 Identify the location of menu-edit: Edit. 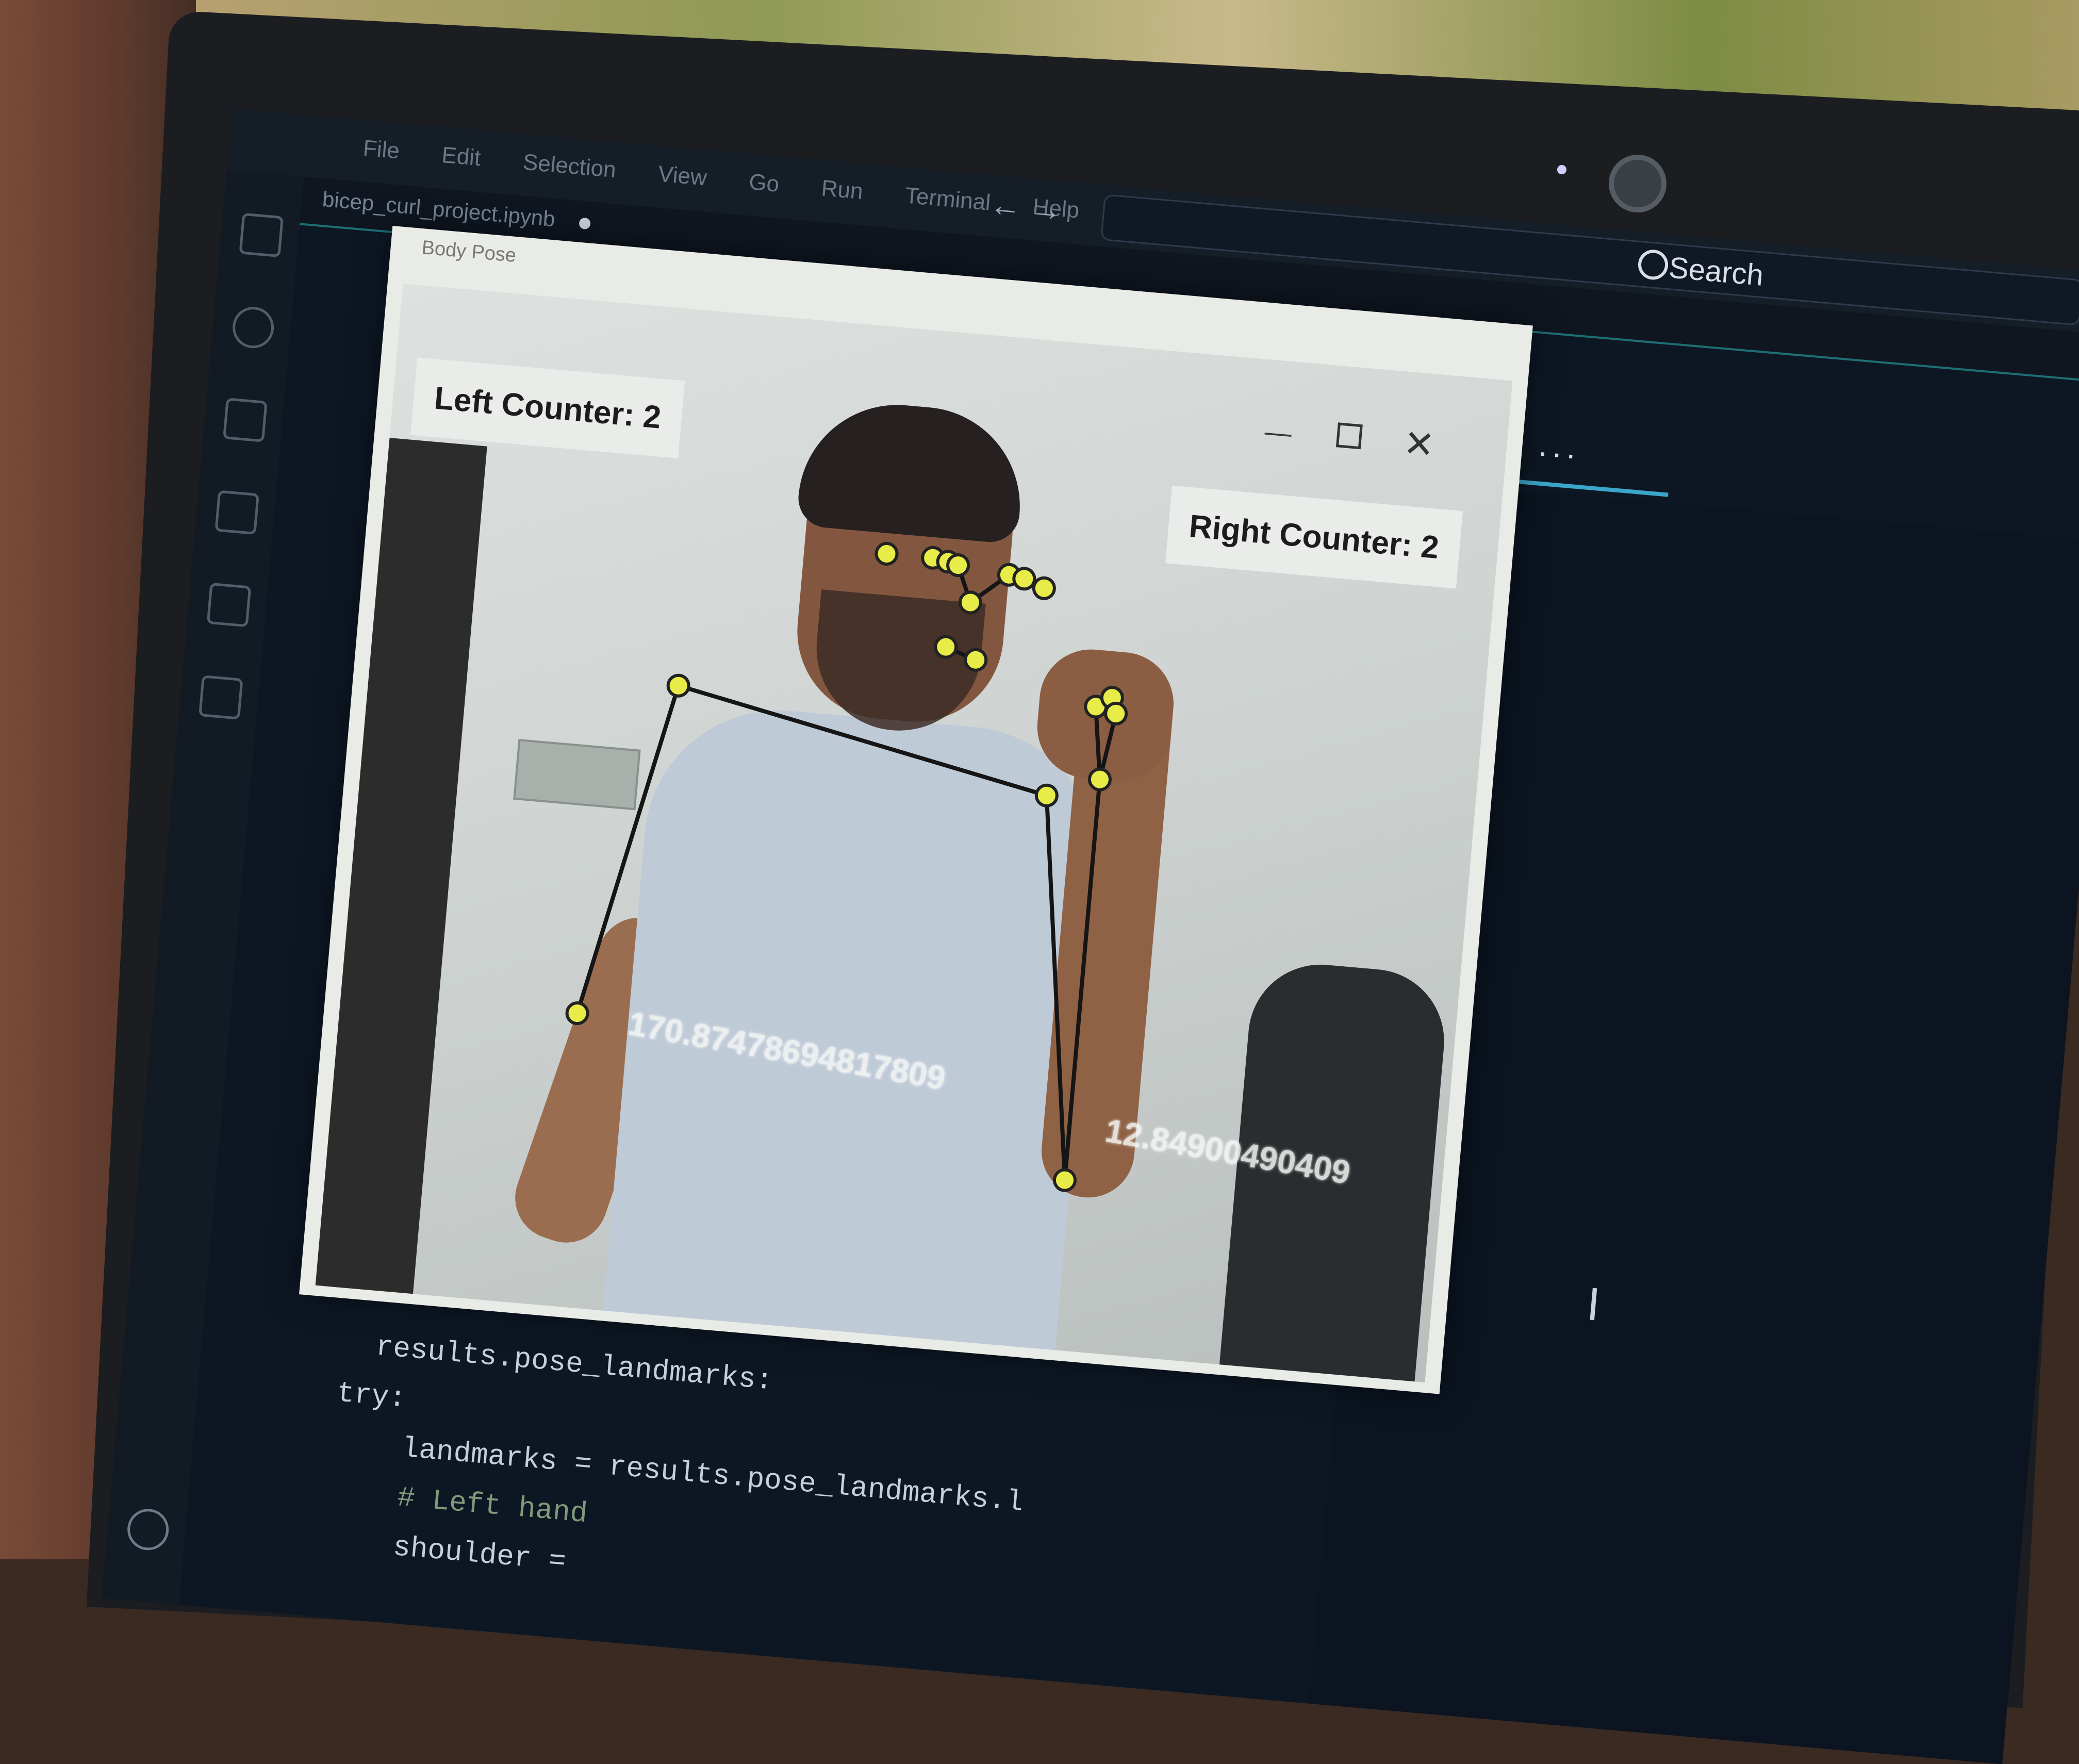
(461, 156).